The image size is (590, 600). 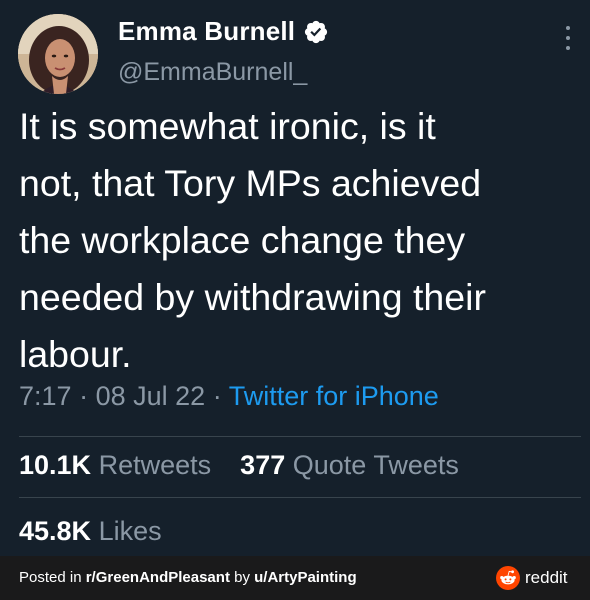 What do you see at coordinates (375, 465) in the screenshot?
I see `quote-tweets-label: Quote Tweets` at bounding box center [375, 465].